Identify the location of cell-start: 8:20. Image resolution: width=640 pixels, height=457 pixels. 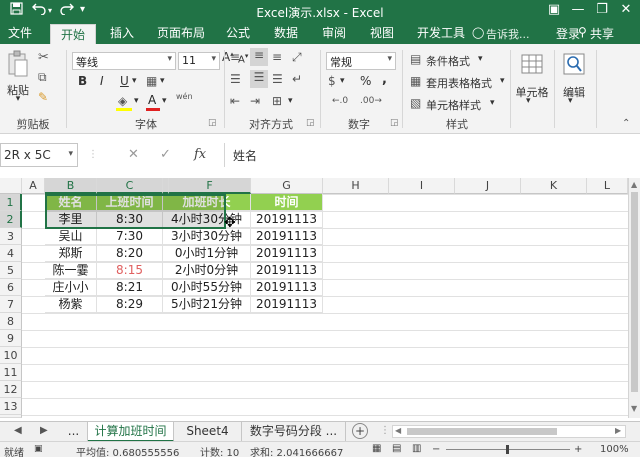
(130, 253).